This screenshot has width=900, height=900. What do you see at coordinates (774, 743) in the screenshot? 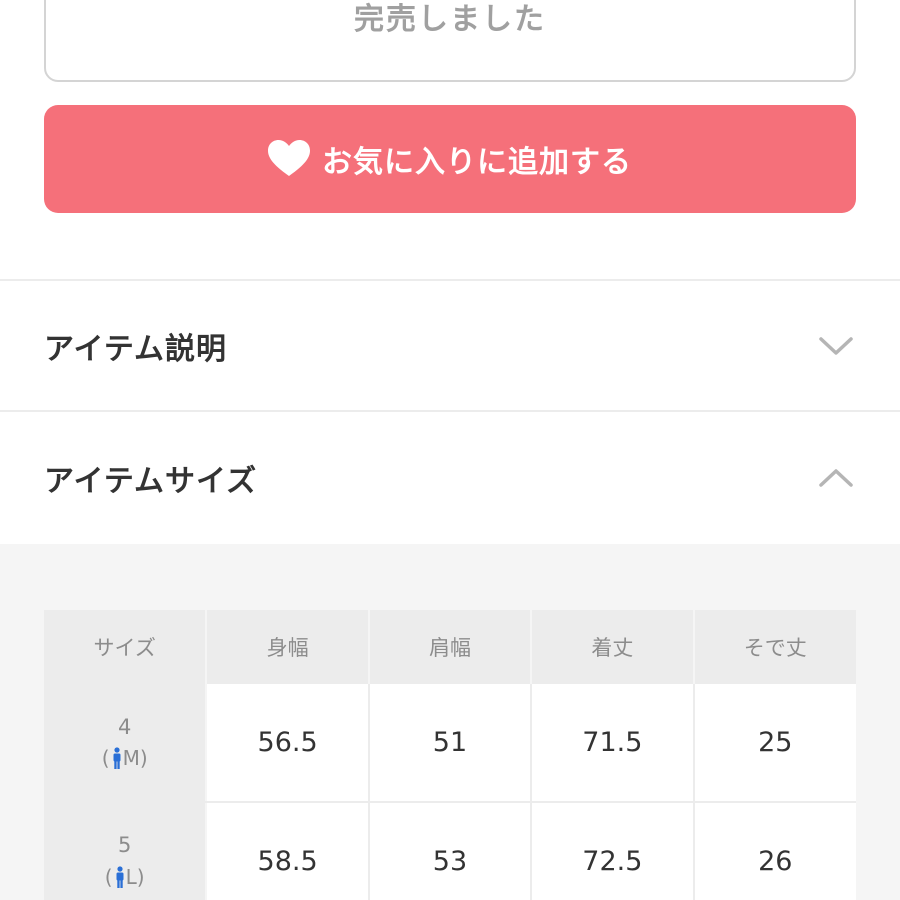
I see `table-cell: 25` at bounding box center [774, 743].